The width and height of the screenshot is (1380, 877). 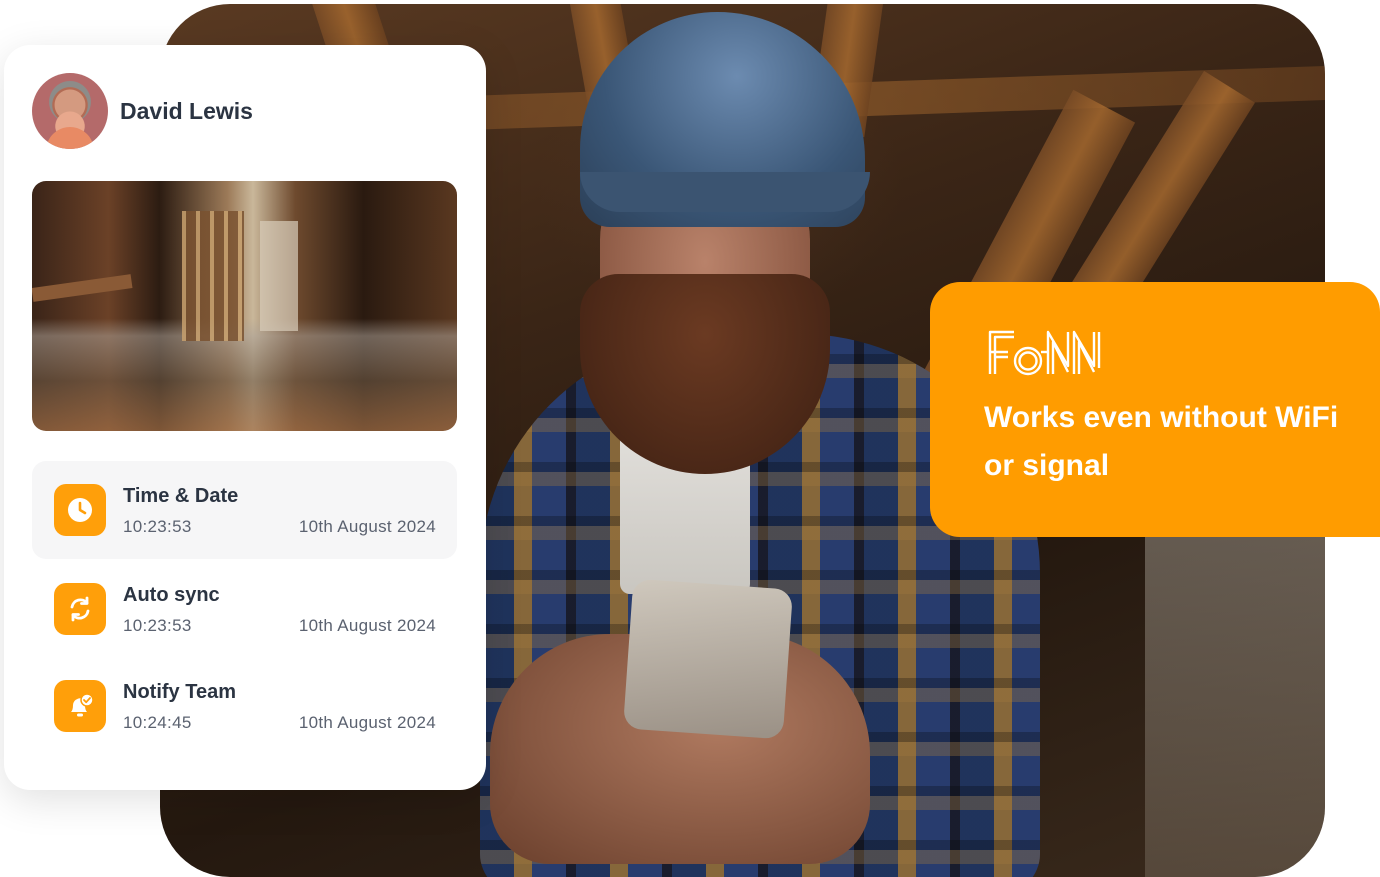 I want to click on profile-header: David Lewis, so click(x=142, y=111).